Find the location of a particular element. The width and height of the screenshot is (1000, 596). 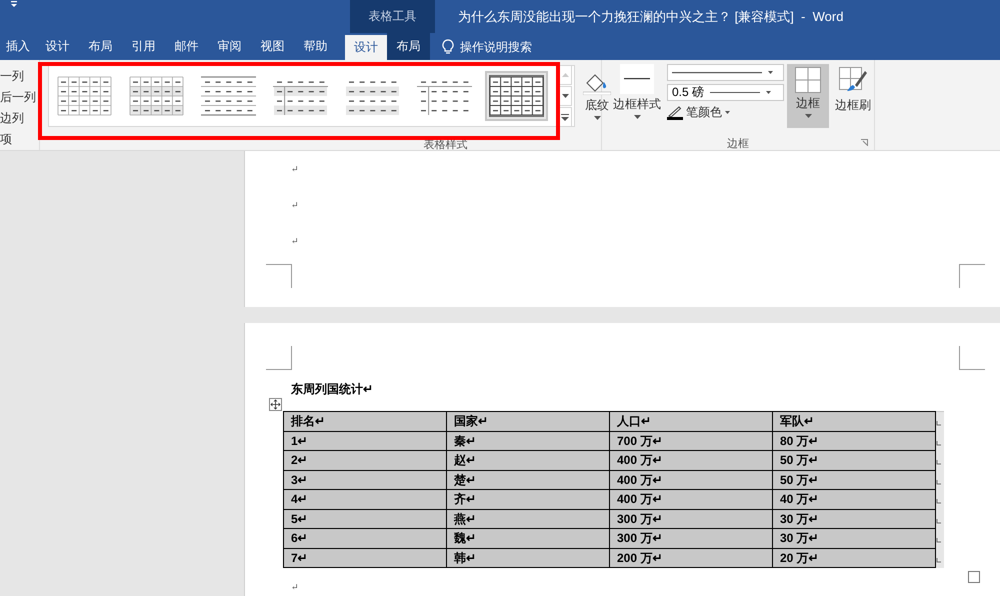

table-cell: 2↵ is located at coordinates (365, 460).